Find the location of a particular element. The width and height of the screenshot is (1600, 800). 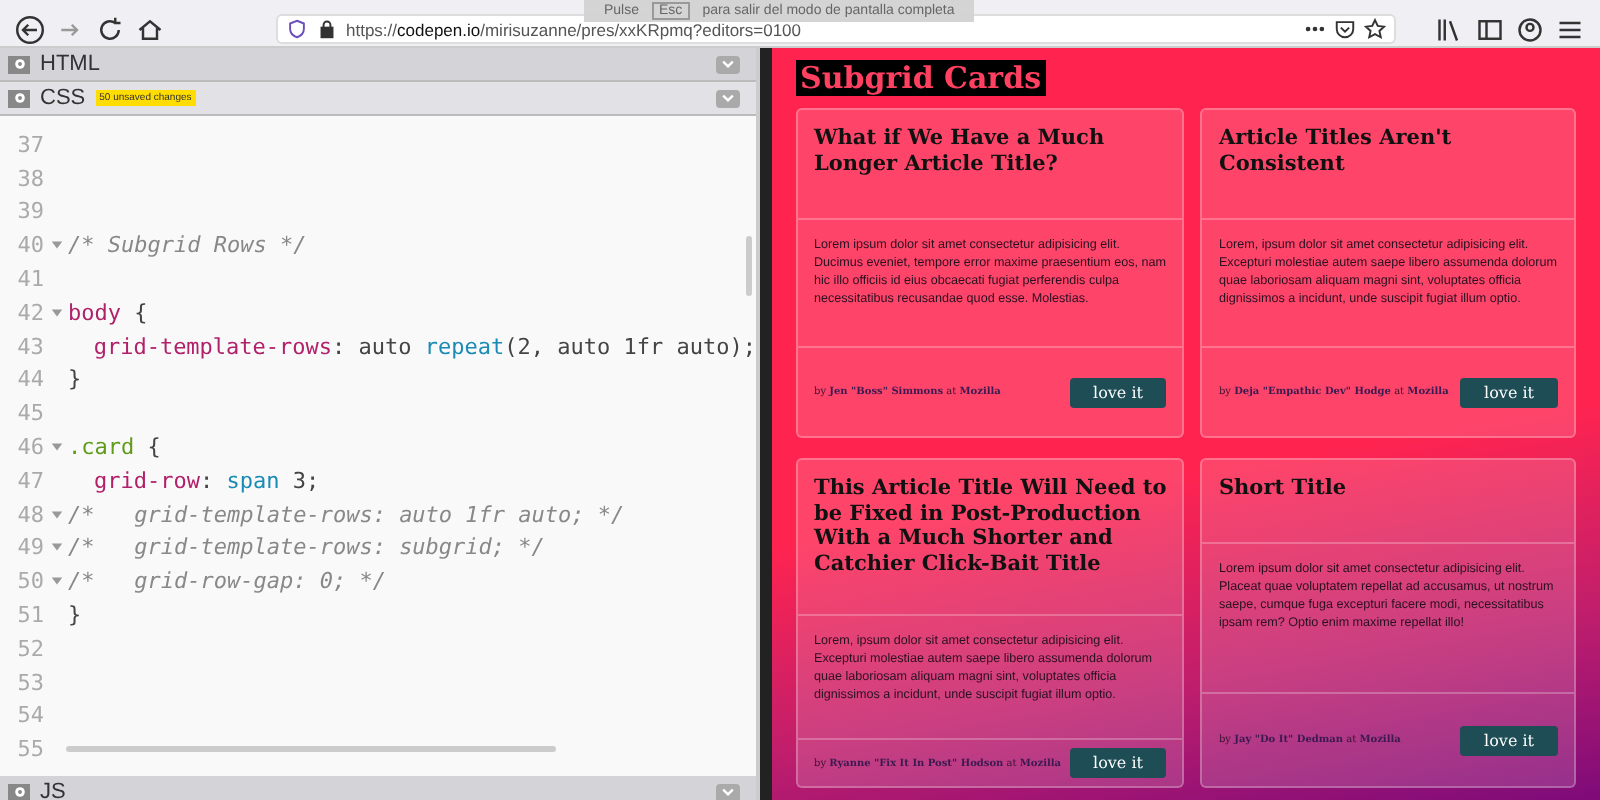

panel-title: HTML is located at coordinates (70, 64).